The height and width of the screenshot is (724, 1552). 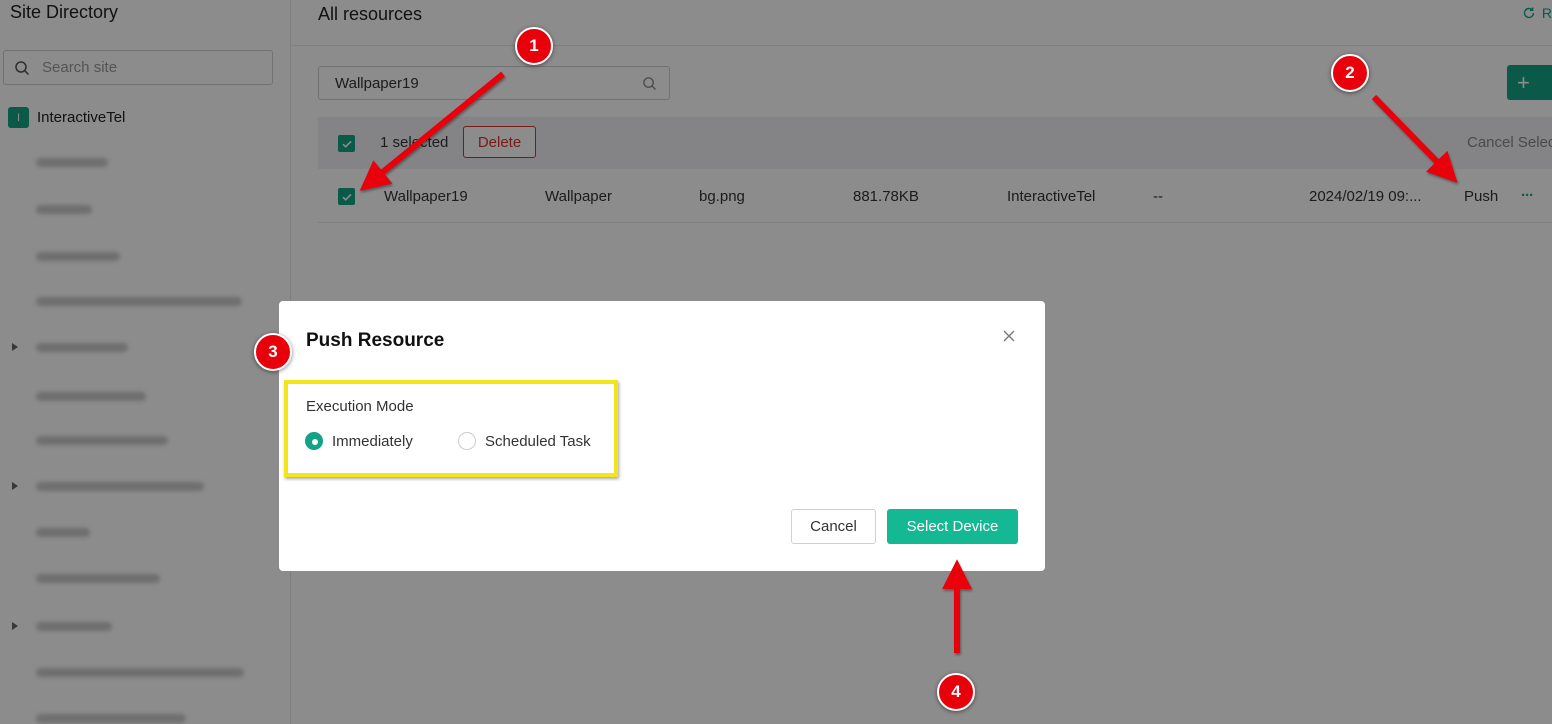 What do you see at coordinates (952, 526) in the screenshot?
I see `select-device-button: Select Device` at bounding box center [952, 526].